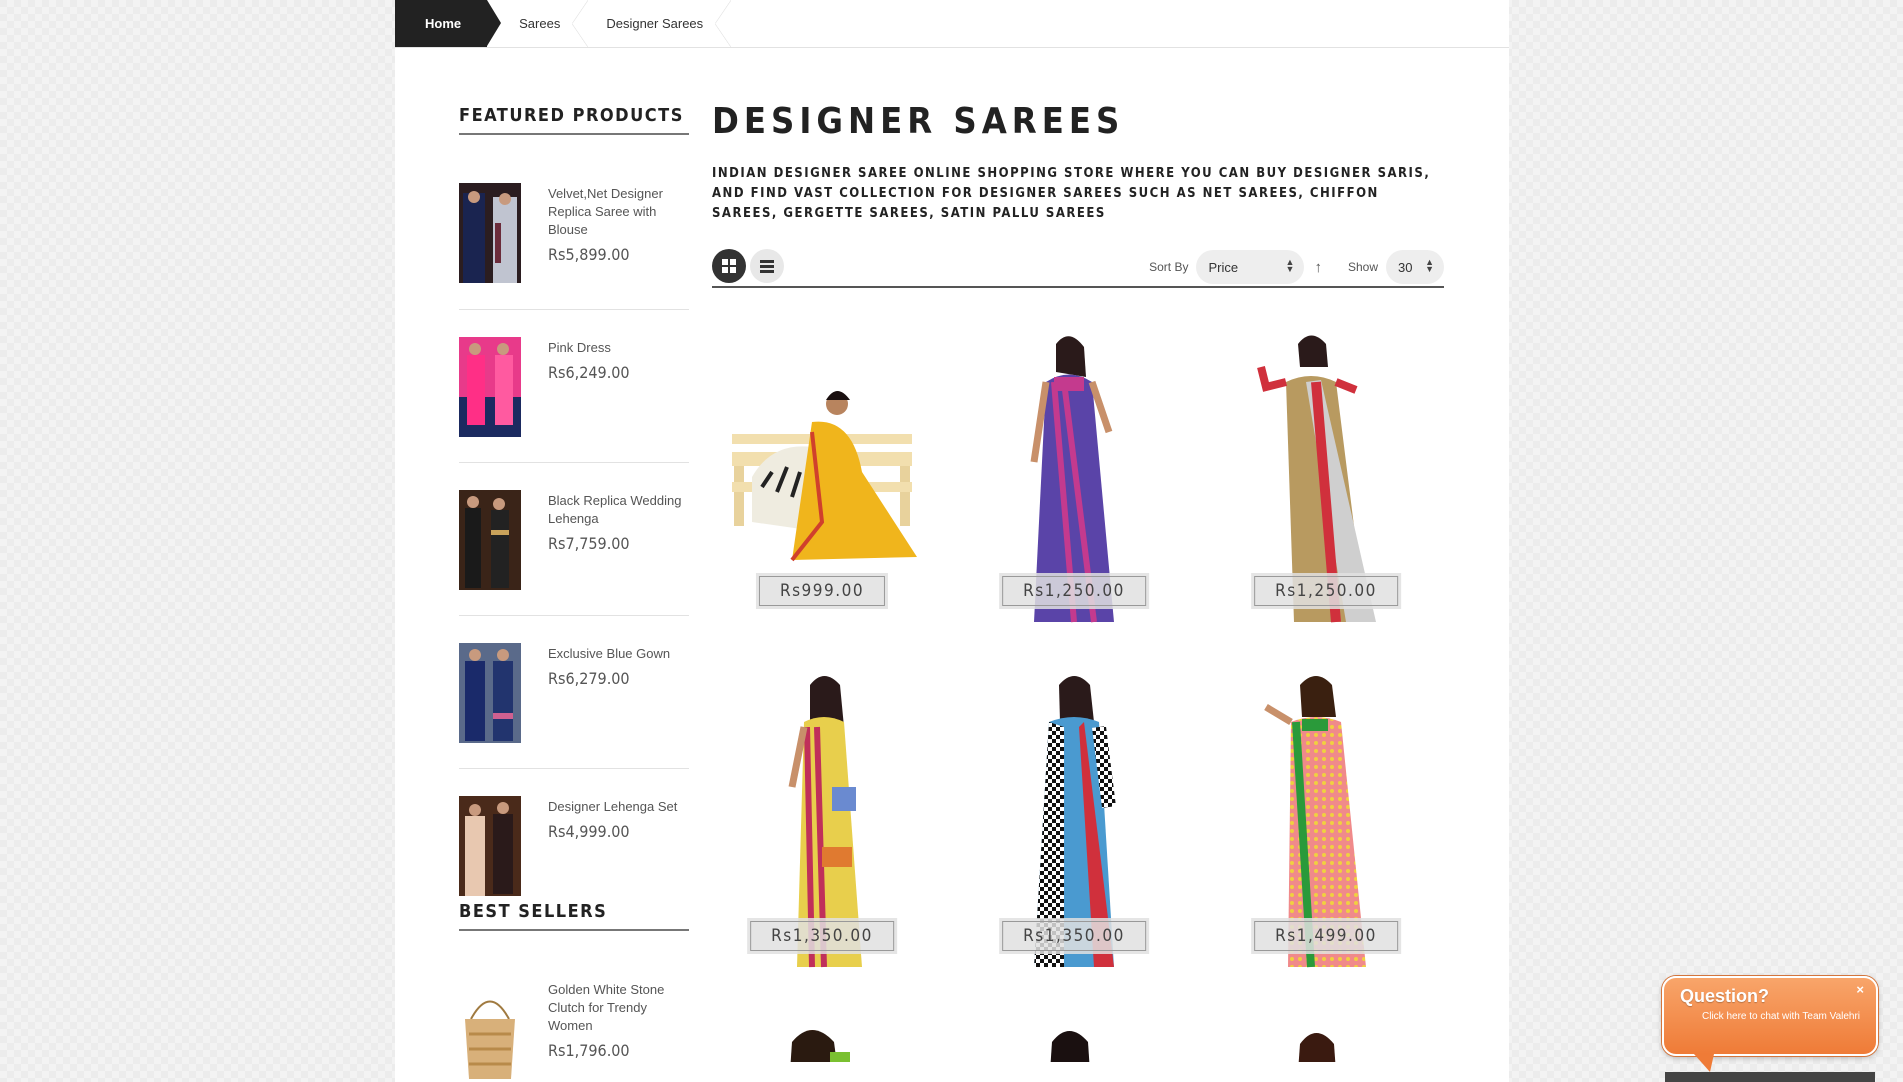 Image resolution: width=1903 pixels, height=1082 pixels. Describe the element at coordinates (952, 24) in the screenshot. I see `breadcrumb: Home Sarees Designer Sarees` at that location.